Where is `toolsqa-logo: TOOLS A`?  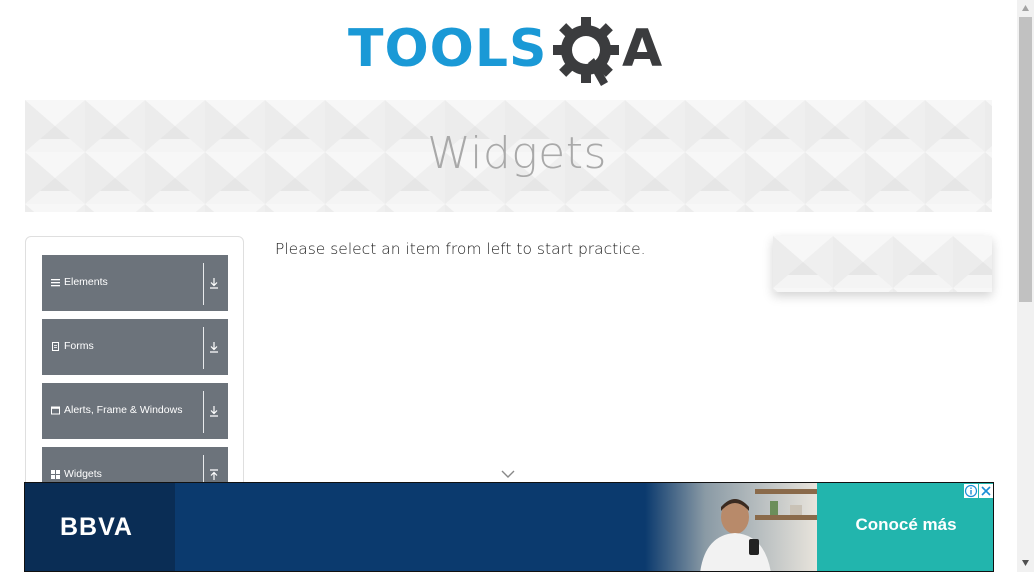 toolsqa-logo: TOOLS A is located at coordinates (510, 53).